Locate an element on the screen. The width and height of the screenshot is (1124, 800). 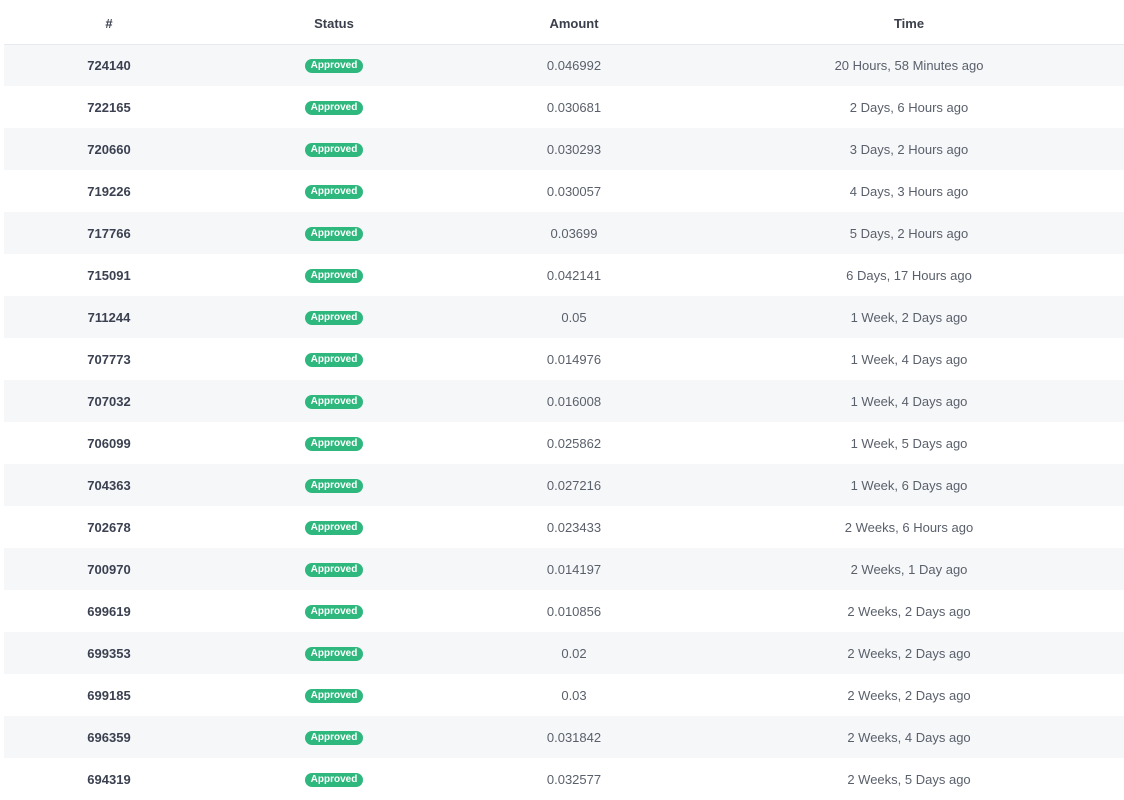
amount-value: 0.023433 is located at coordinates (574, 527).